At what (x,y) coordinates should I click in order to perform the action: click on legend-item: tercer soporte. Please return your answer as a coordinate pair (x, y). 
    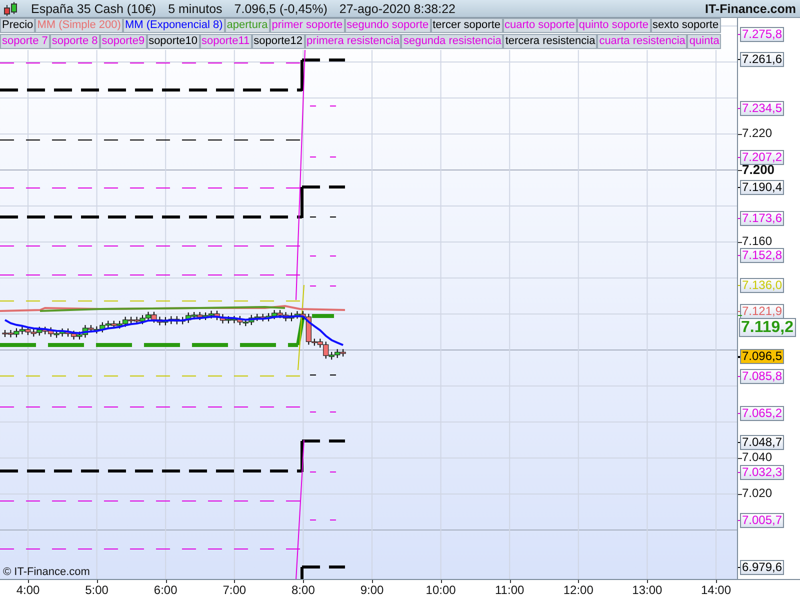
    Looking at the image, I should click on (466, 25).